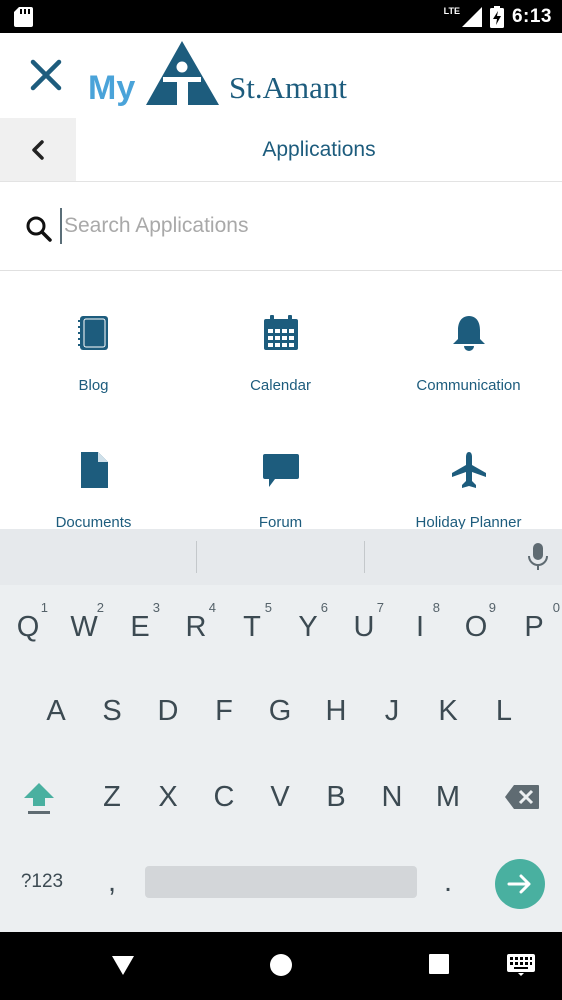 The height and width of the screenshot is (1000, 562). I want to click on chat-bubble-icon, so click(280, 470).